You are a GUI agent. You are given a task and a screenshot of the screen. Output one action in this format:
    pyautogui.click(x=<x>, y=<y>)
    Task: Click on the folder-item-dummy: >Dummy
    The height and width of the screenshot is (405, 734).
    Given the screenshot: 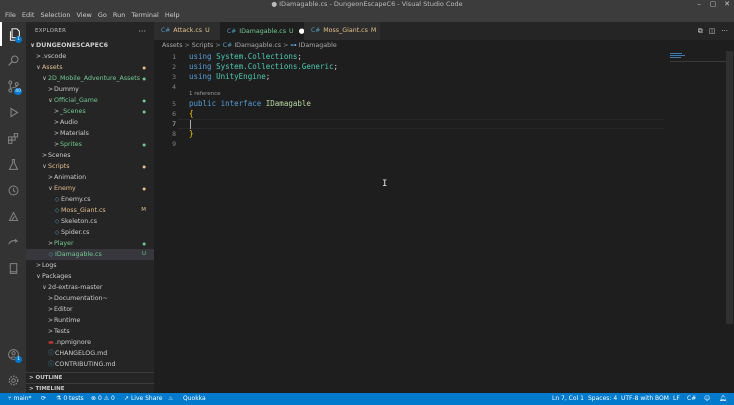 What is the action you would take?
    pyautogui.click(x=90, y=89)
    